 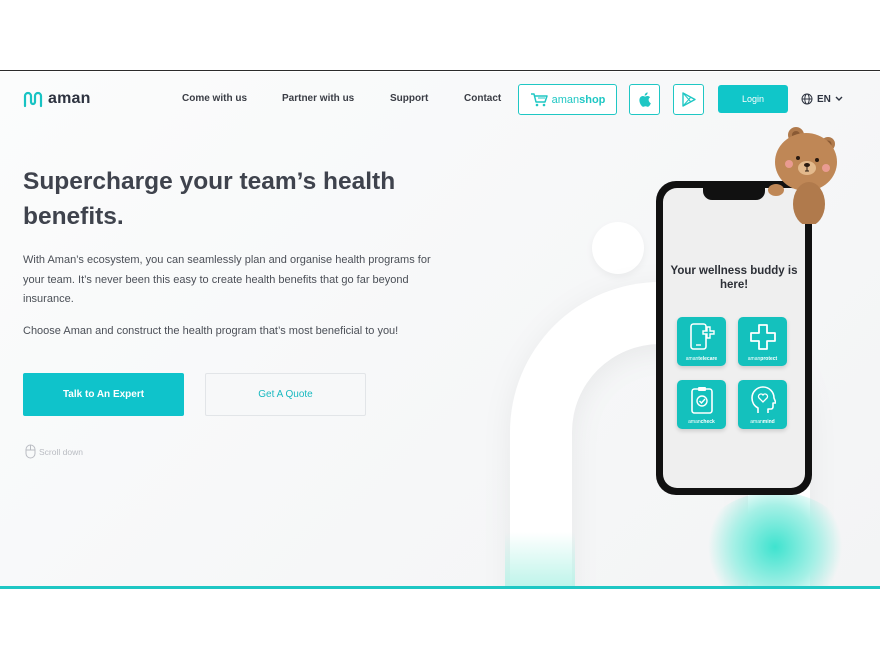 What do you see at coordinates (539, 99) in the screenshot?
I see `cart-icon` at bounding box center [539, 99].